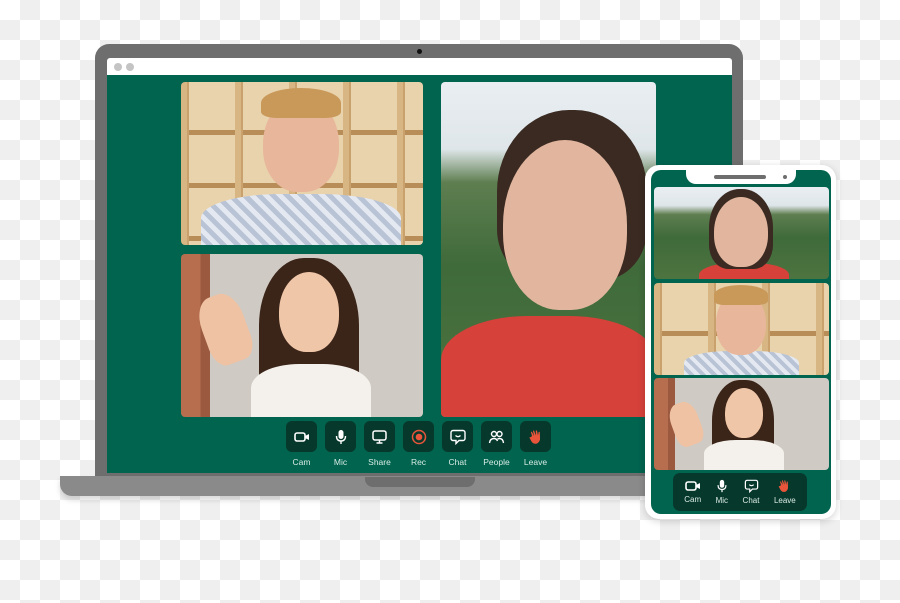 The width and height of the screenshot is (900, 603). What do you see at coordinates (496, 462) in the screenshot?
I see `people-label: People` at bounding box center [496, 462].